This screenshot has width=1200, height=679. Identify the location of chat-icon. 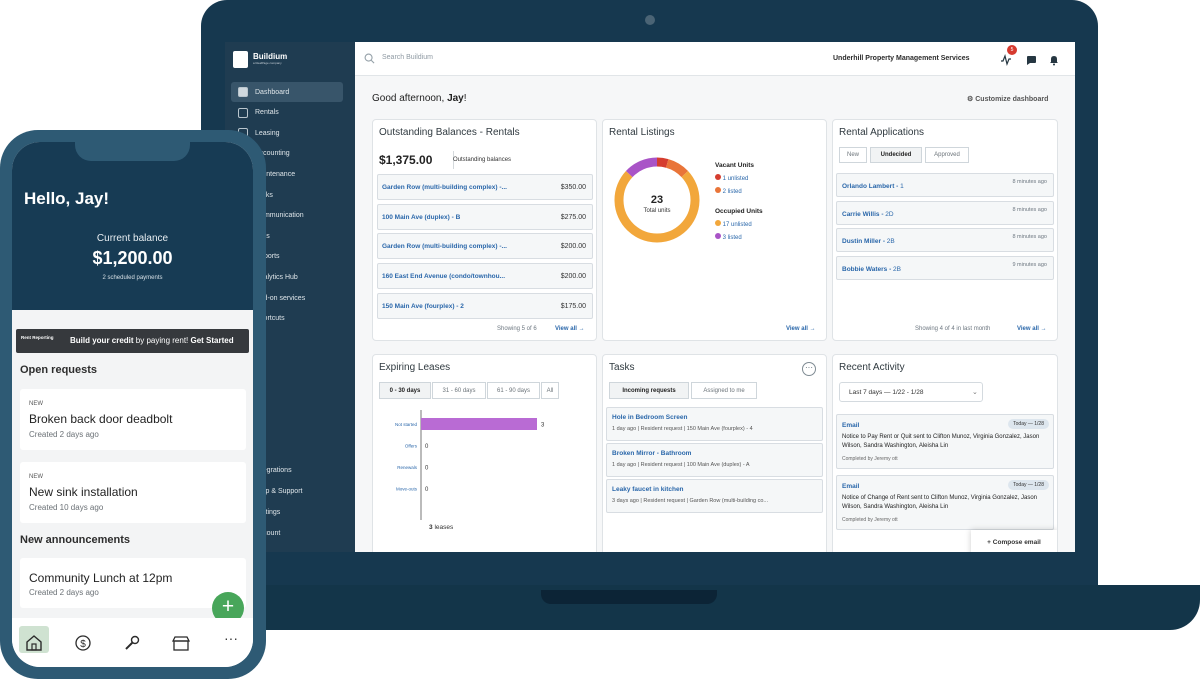
(1031, 60).